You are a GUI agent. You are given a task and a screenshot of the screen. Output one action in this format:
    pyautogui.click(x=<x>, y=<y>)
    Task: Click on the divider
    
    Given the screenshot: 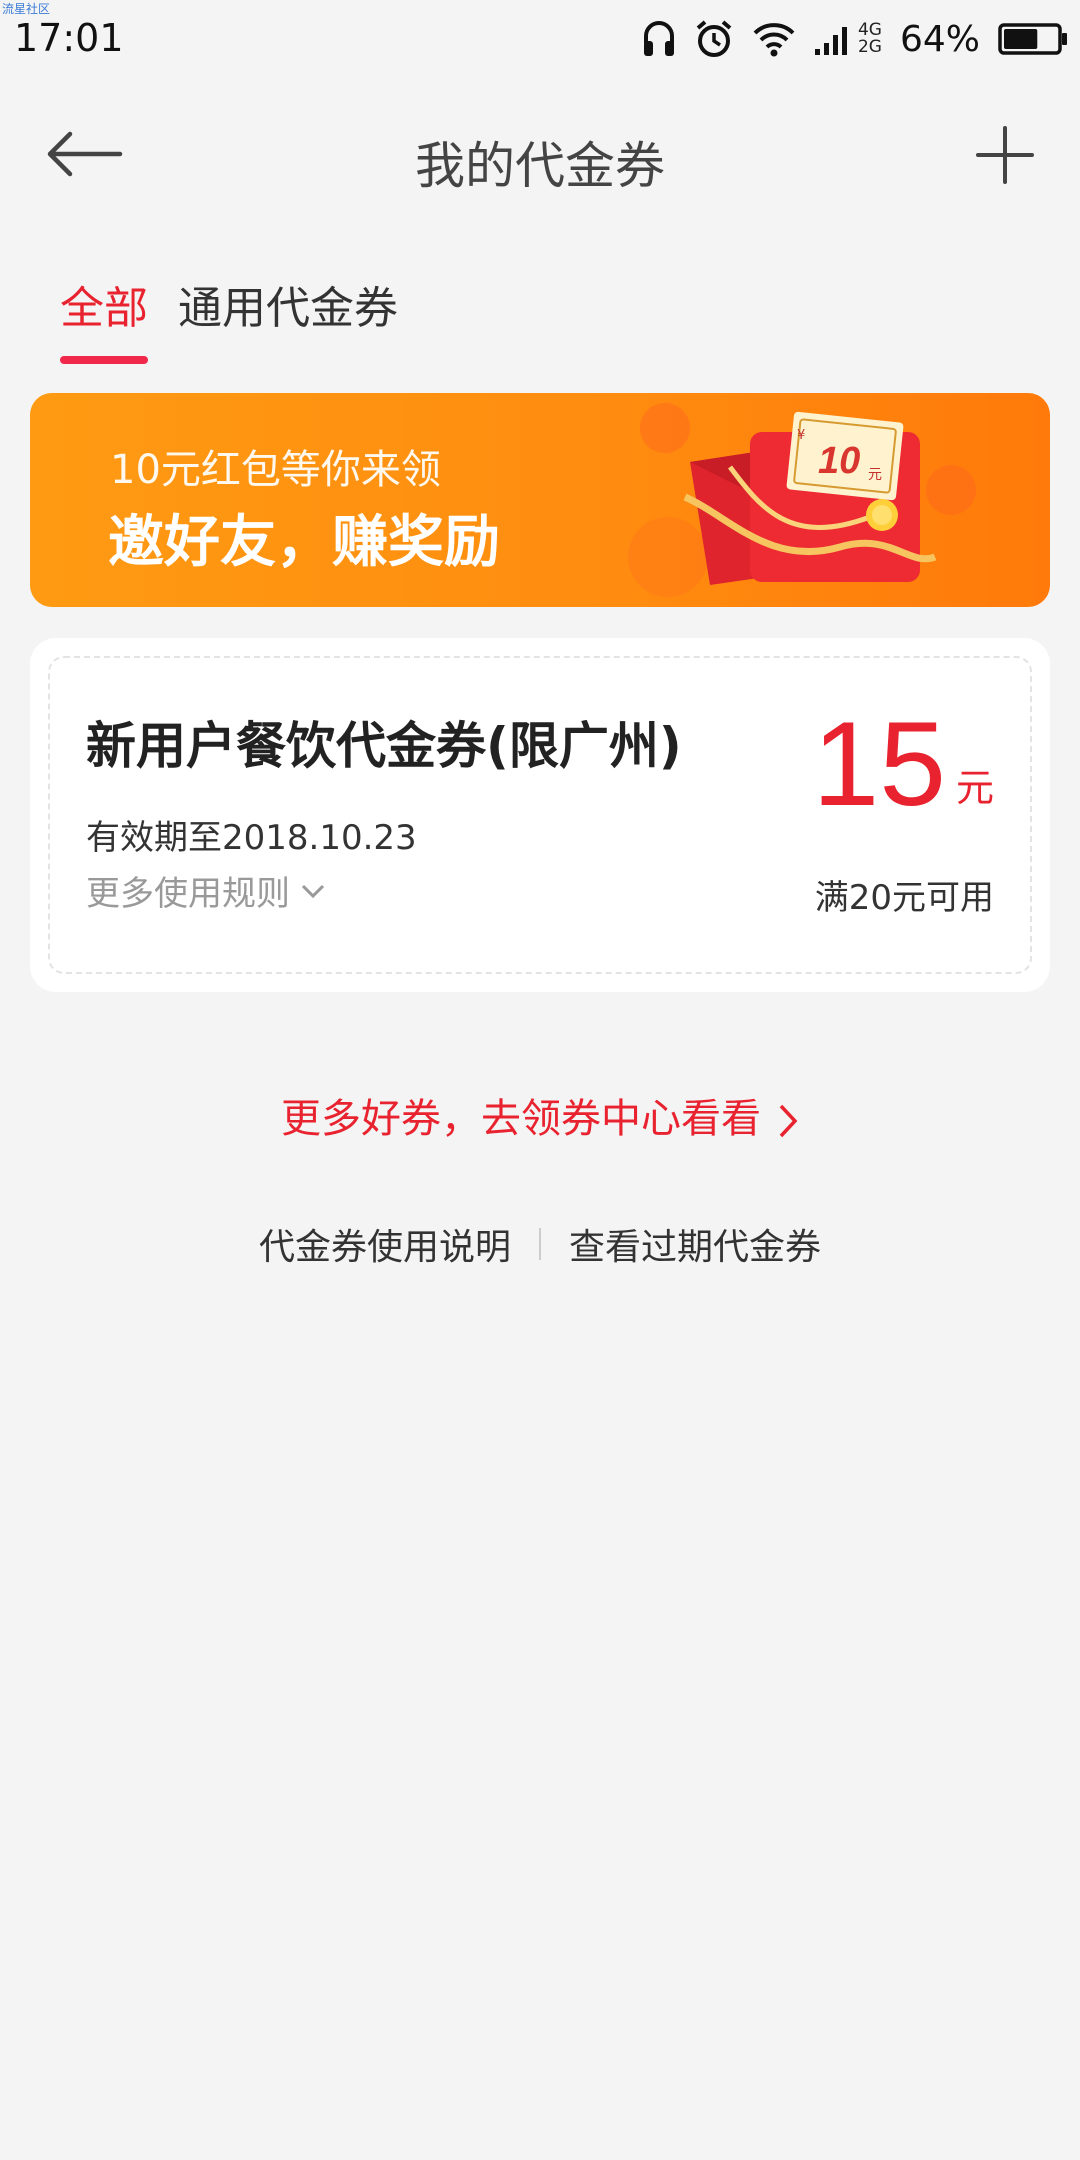 What is the action you would take?
    pyautogui.click(x=540, y=1244)
    